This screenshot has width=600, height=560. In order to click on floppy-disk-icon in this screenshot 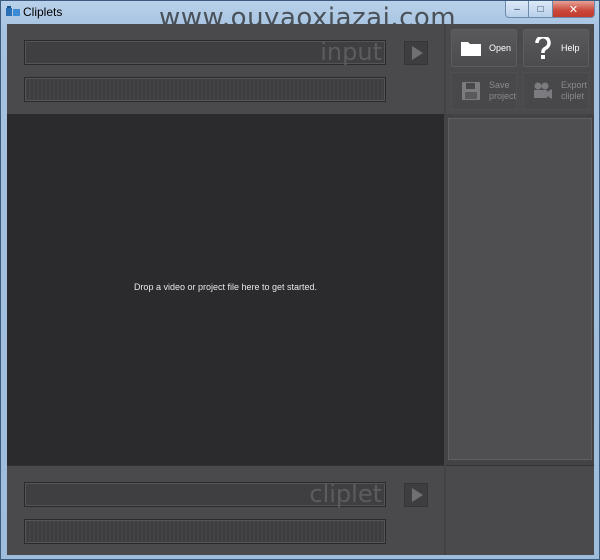, I will do `click(471, 91)`.